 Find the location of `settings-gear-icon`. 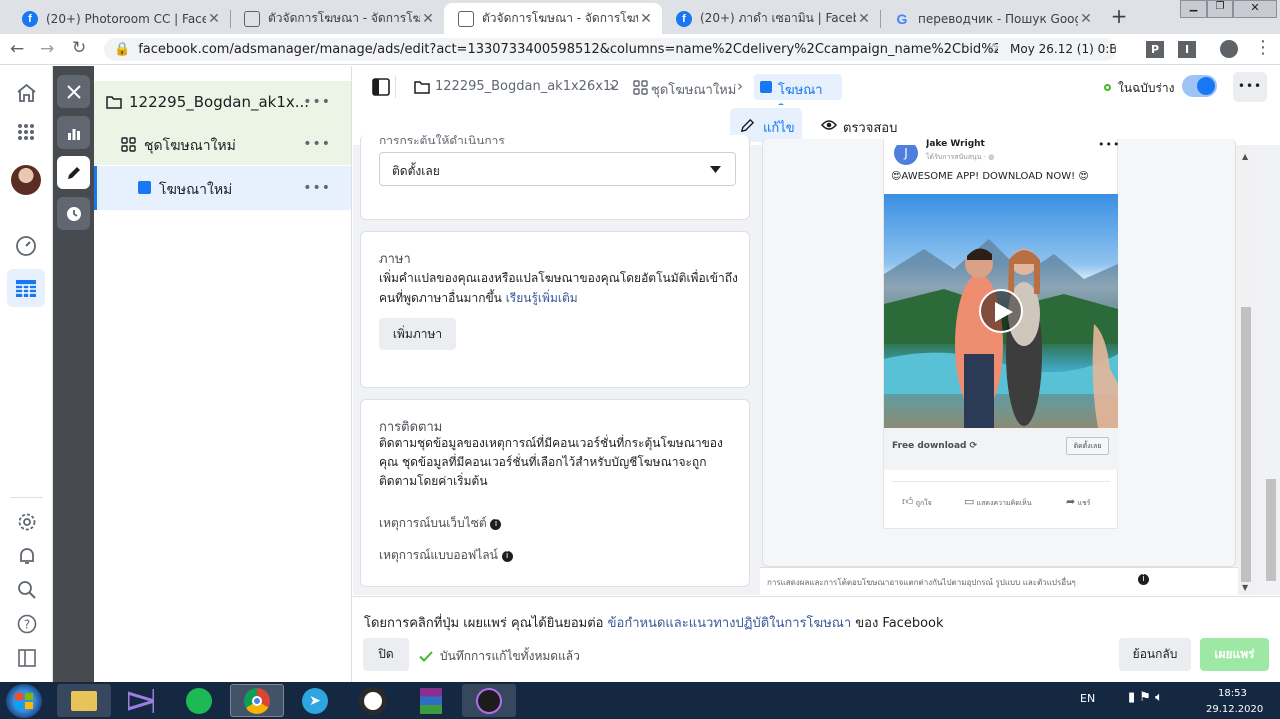

settings-gear-icon is located at coordinates (27, 522).